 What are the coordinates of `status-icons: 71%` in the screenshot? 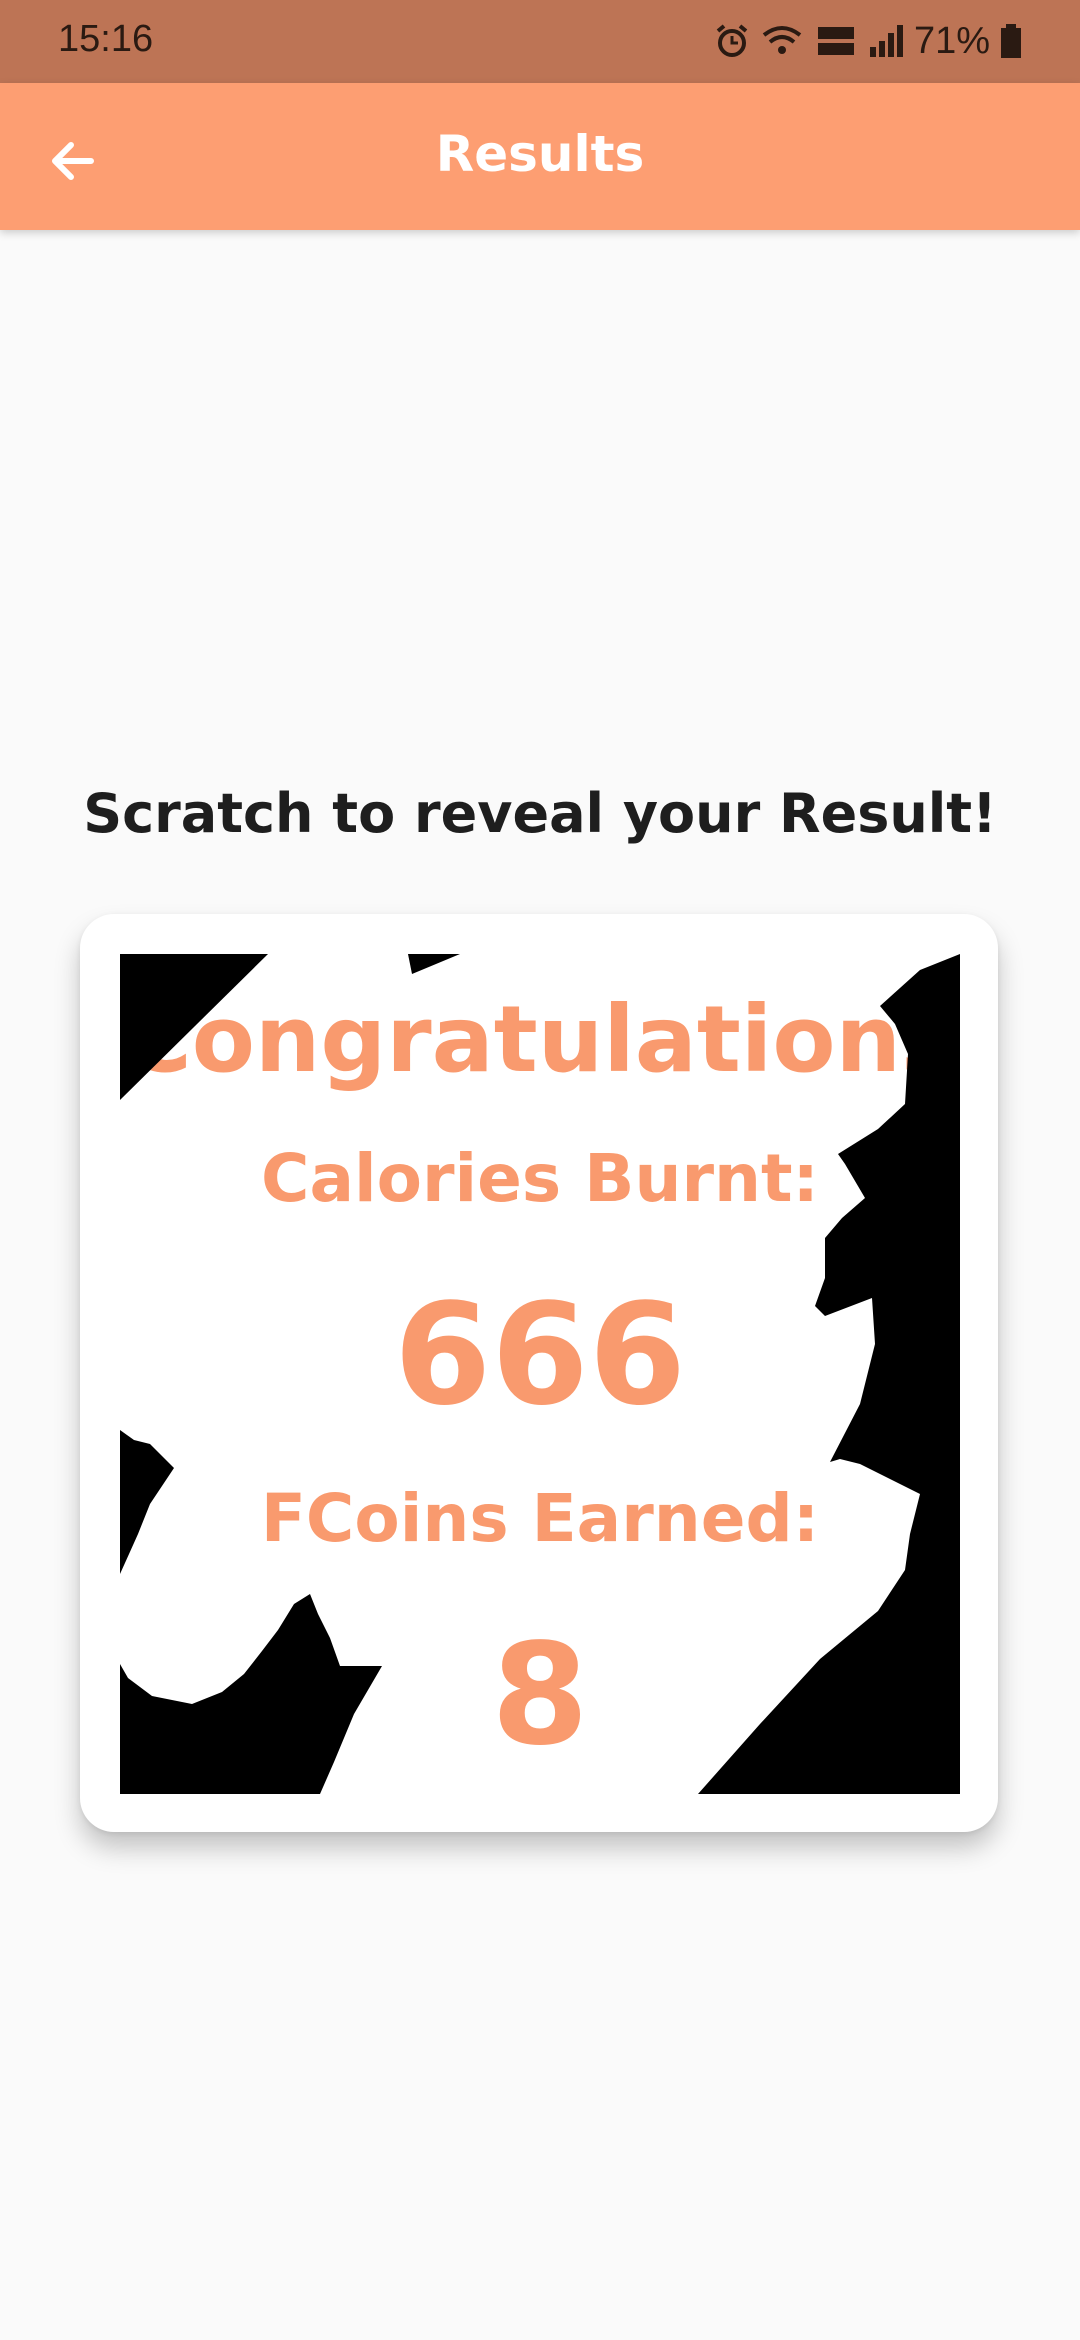 It's located at (863, 41).